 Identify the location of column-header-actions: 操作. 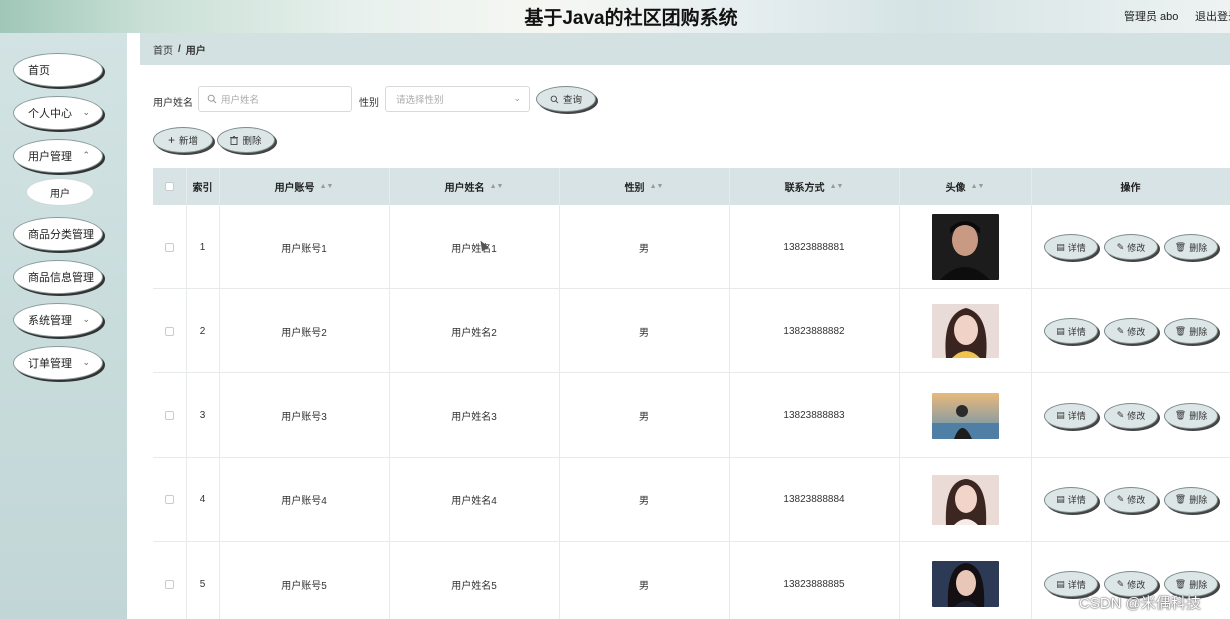
(1130, 186).